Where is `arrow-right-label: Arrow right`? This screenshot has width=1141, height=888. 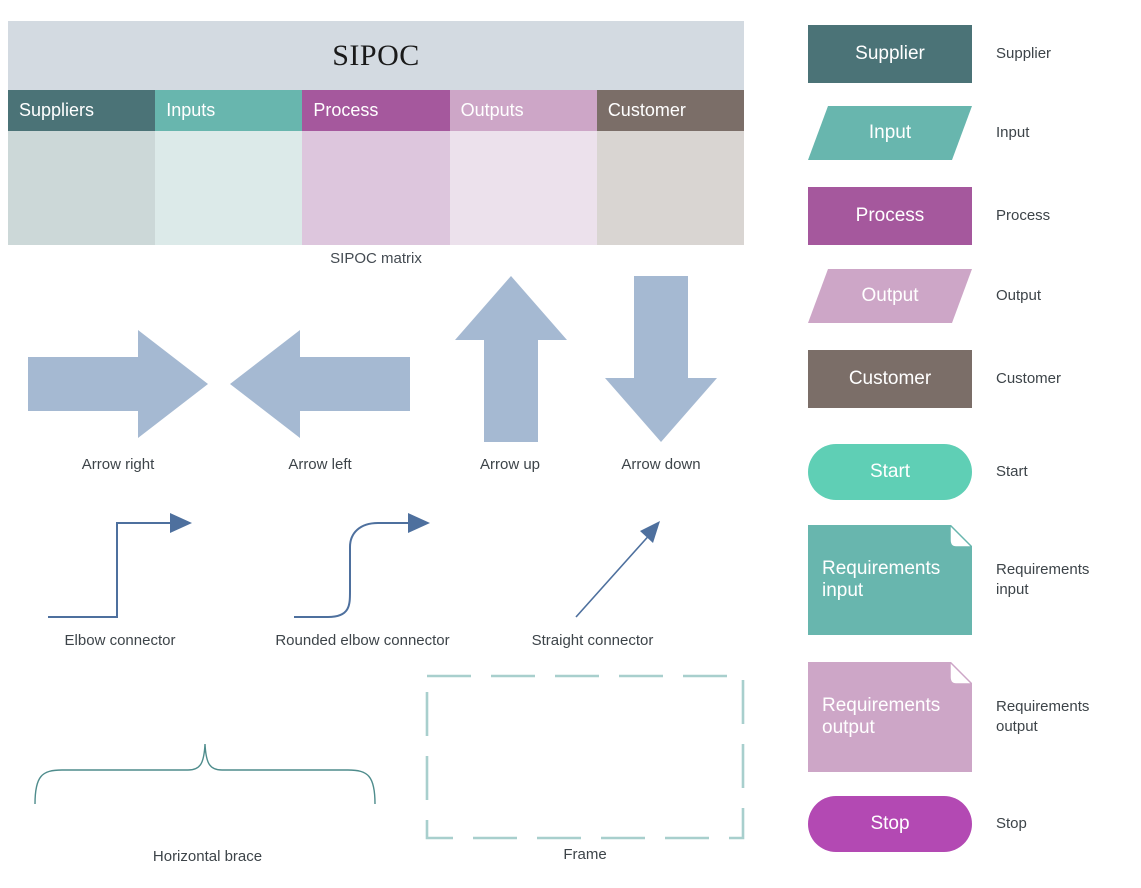 arrow-right-label: Arrow right is located at coordinates (118, 464).